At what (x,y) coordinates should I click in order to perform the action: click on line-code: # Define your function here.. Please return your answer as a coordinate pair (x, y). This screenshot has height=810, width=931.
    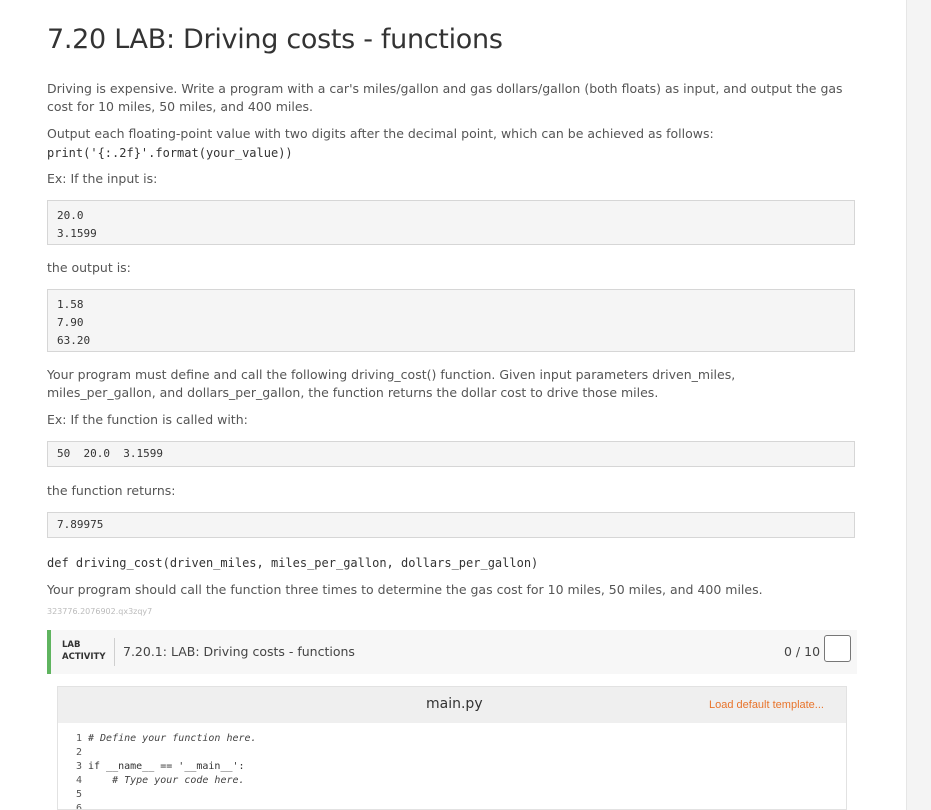
    Looking at the image, I should click on (172, 739).